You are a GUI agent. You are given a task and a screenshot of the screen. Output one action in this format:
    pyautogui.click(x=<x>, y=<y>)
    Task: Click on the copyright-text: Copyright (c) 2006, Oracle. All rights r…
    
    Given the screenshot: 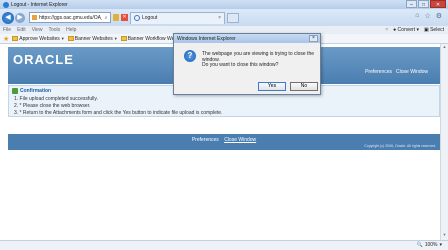 What is the action you would take?
    pyautogui.click(x=400, y=146)
    